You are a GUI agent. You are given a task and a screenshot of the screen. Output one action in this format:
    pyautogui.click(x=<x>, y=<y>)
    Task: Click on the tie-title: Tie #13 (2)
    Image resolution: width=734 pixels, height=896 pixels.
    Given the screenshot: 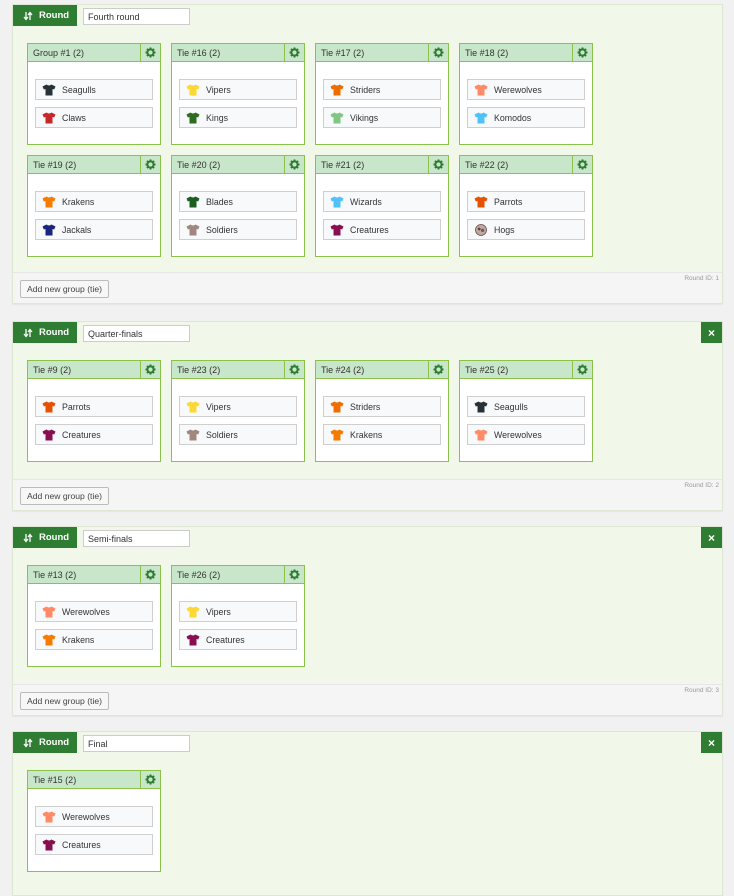 What is the action you would take?
    pyautogui.click(x=55, y=574)
    